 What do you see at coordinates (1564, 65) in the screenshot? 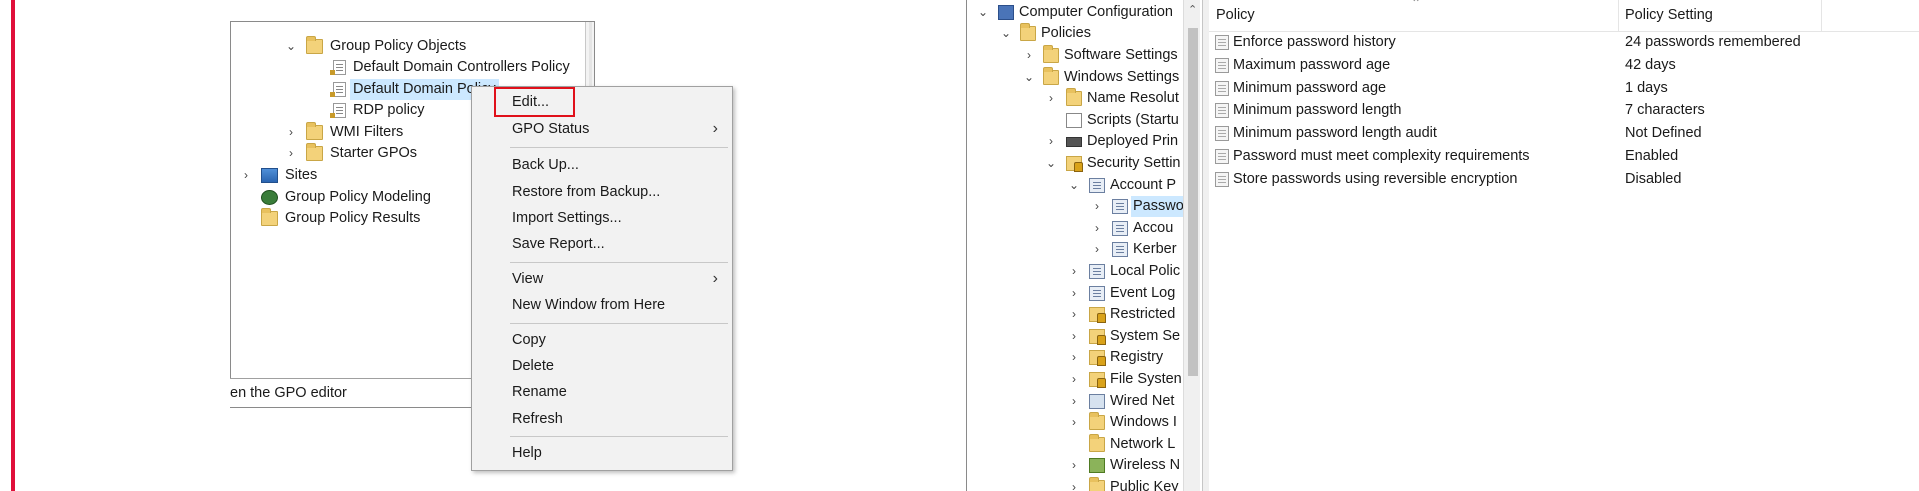
I see `policy-row: Maximum password age 42 days` at bounding box center [1564, 65].